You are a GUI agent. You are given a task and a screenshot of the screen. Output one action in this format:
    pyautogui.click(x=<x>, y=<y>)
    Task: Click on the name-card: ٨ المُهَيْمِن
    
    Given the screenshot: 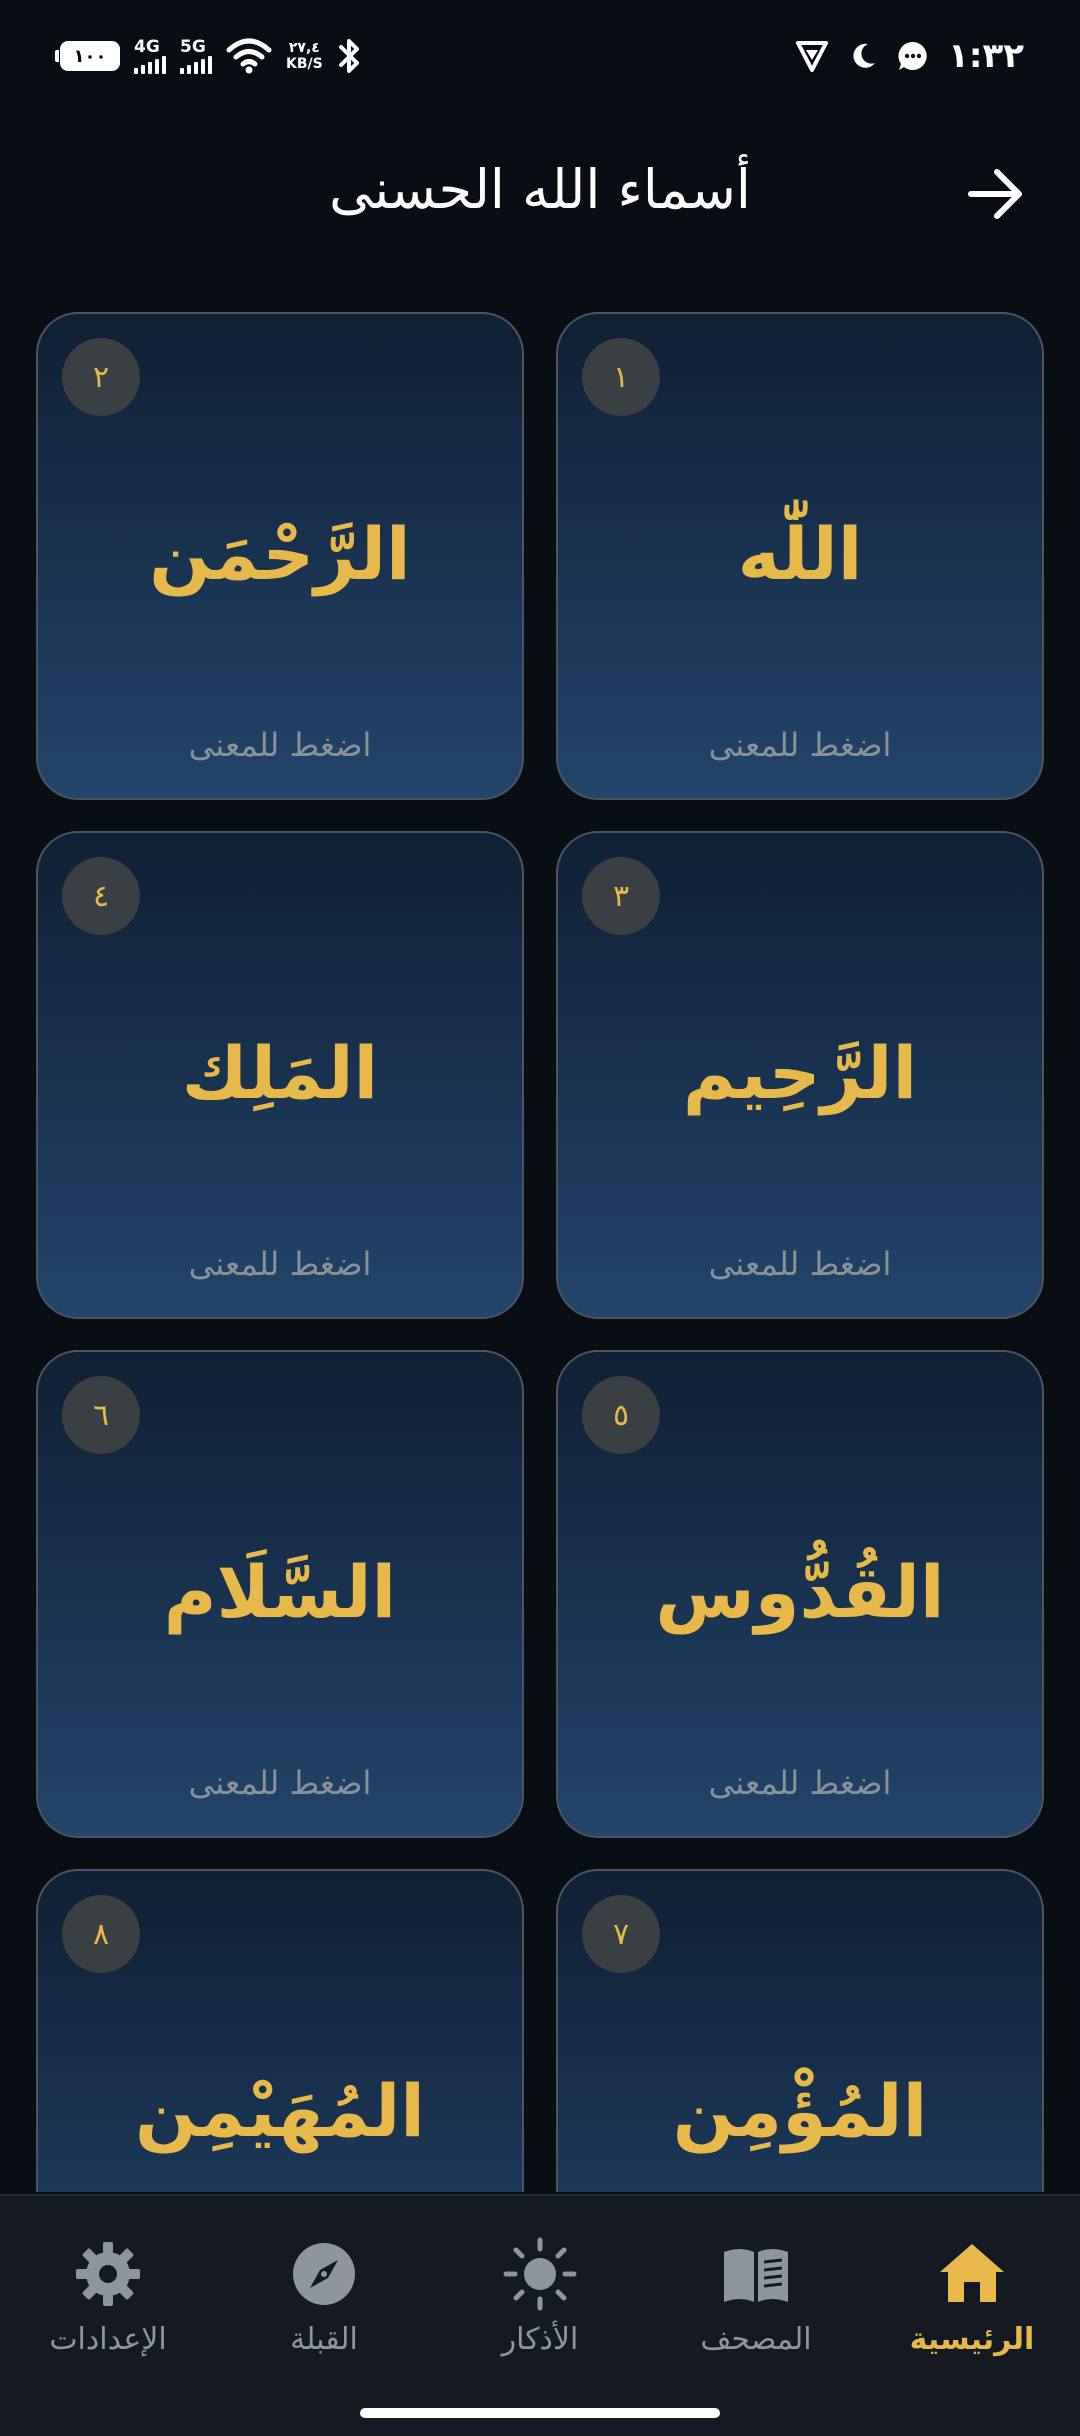 What is the action you would take?
    pyautogui.click(x=280, y=2030)
    